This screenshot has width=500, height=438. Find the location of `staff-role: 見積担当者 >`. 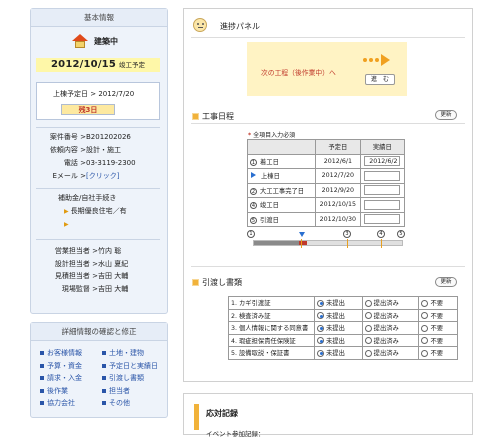

staff-role: 見積担当者 > is located at coordinates (76, 276).